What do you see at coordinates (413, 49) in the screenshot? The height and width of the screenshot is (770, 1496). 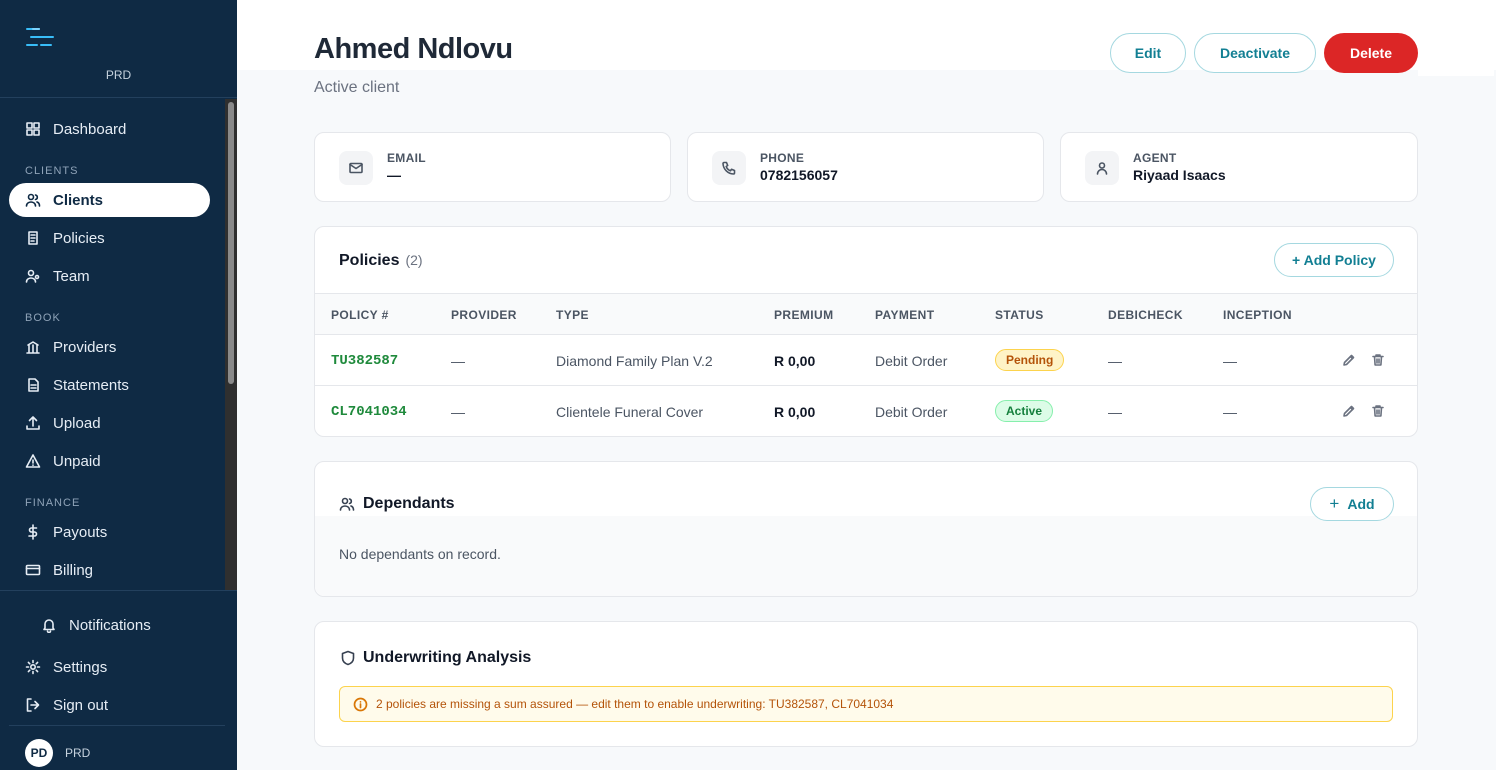 I see `page-title: Ahmed Ndlovu` at bounding box center [413, 49].